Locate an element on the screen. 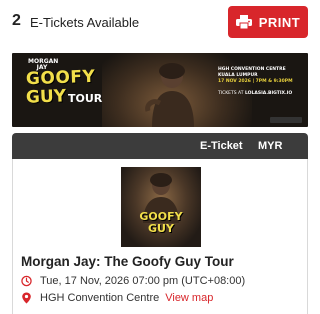 This screenshot has height=314, width=320. event-venue-row: HGH Convention Centre View map is located at coordinates (117, 298).